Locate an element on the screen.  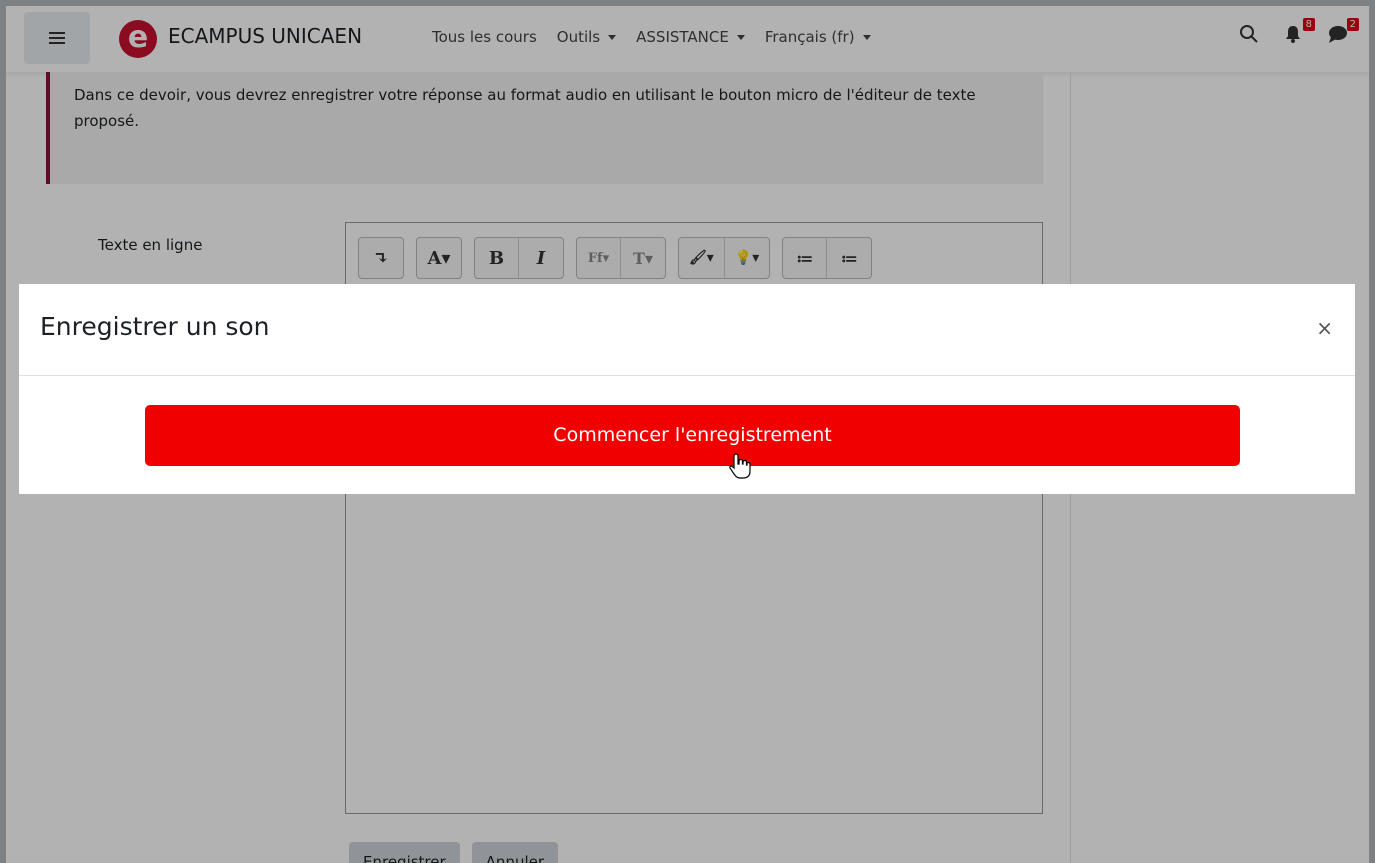
dialog-title: Enregistrer un son is located at coordinates (155, 326).